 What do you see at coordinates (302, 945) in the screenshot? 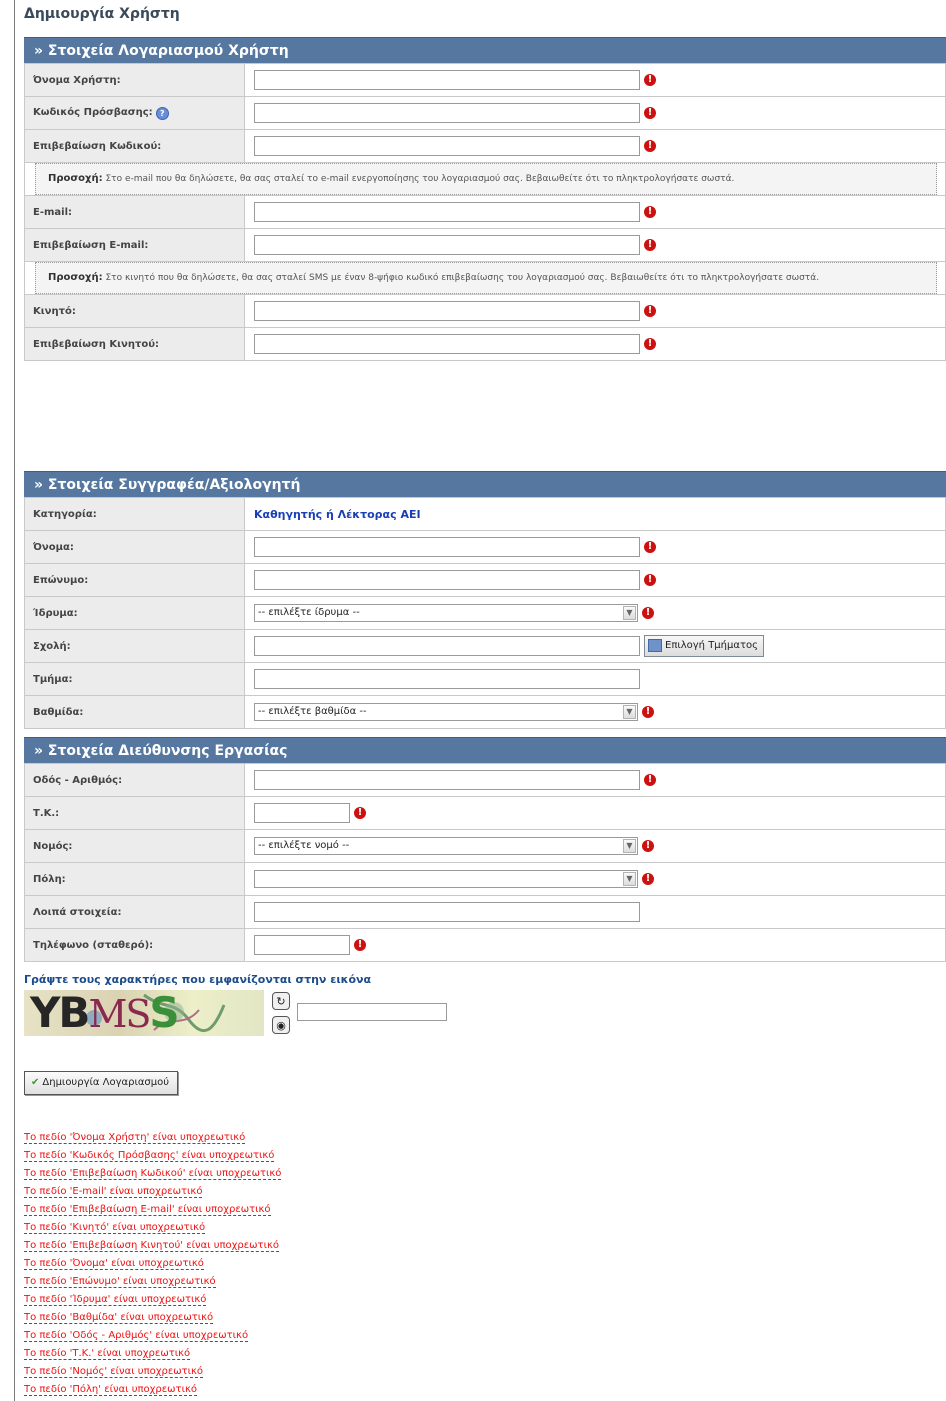
I see `phone-input` at bounding box center [302, 945].